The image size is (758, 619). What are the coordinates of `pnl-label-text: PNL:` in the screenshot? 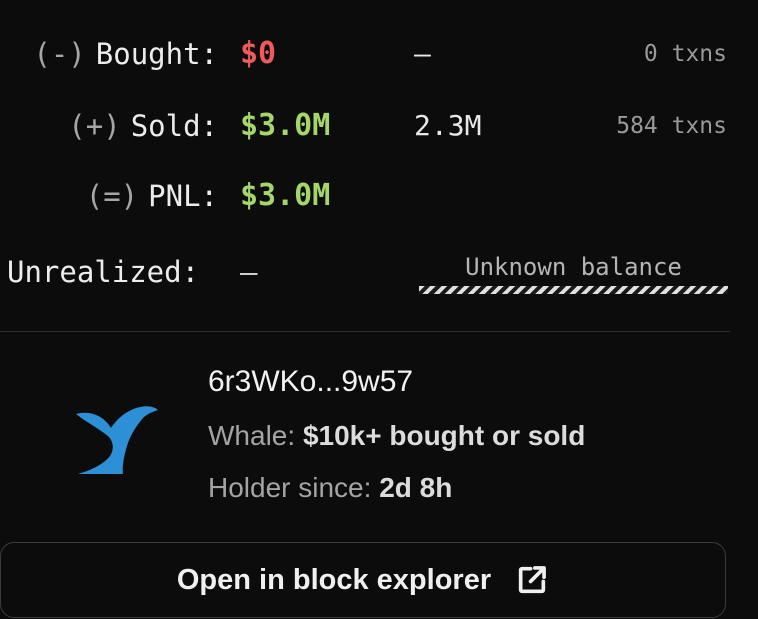 It's located at (183, 196).